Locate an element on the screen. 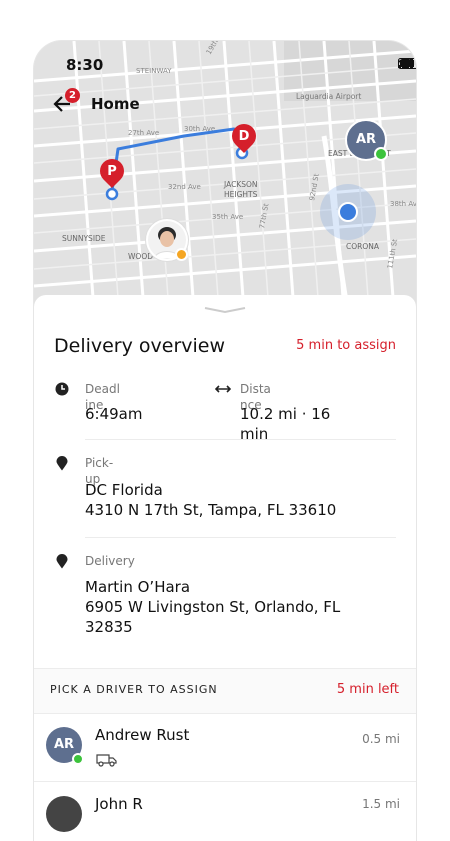 This screenshot has height=841, width=450. distance-value: 10.2 mi · 16 min is located at coordinates (285, 424).